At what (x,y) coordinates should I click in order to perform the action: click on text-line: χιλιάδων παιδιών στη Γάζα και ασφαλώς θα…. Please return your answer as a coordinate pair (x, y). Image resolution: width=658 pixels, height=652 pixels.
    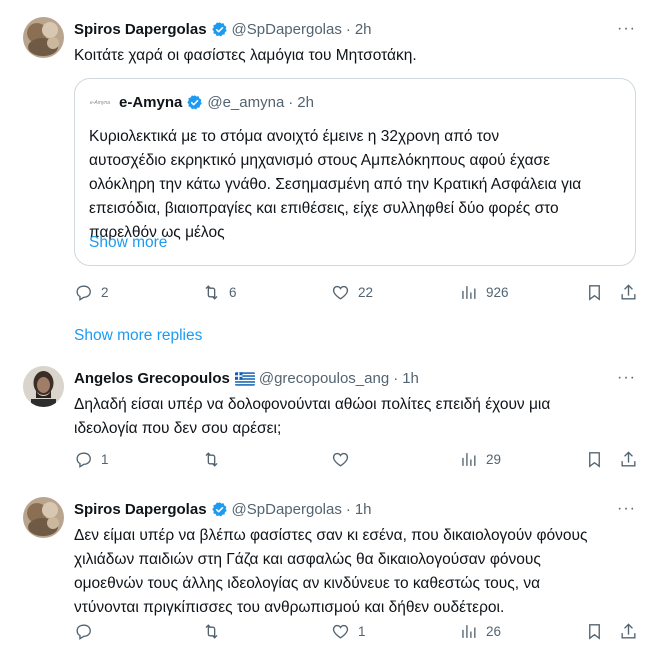
    Looking at the image, I should click on (307, 559).